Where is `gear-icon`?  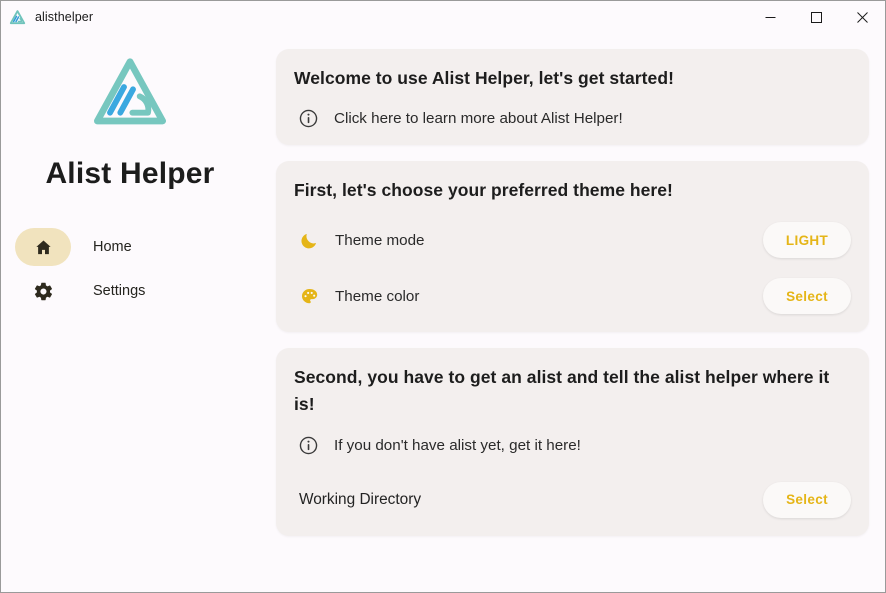 gear-icon is located at coordinates (43, 291).